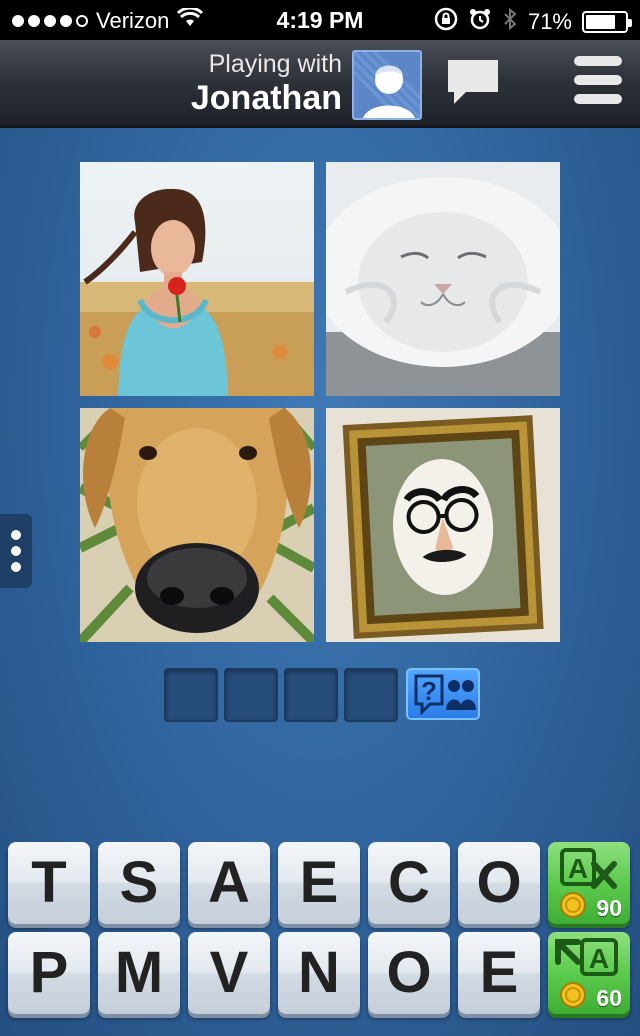  I want to click on remove-letters-button: A 90, so click(589, 883).